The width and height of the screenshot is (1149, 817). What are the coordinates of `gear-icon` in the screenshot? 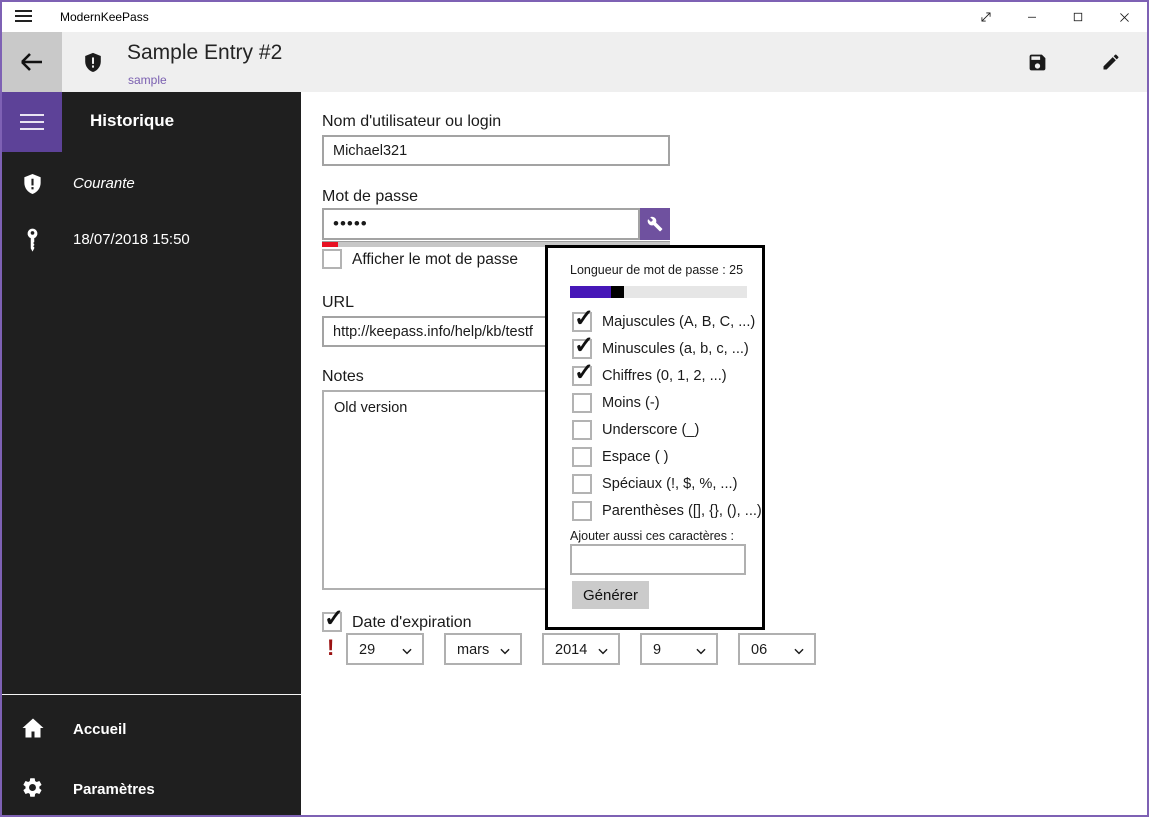 It's located at (32, 787).